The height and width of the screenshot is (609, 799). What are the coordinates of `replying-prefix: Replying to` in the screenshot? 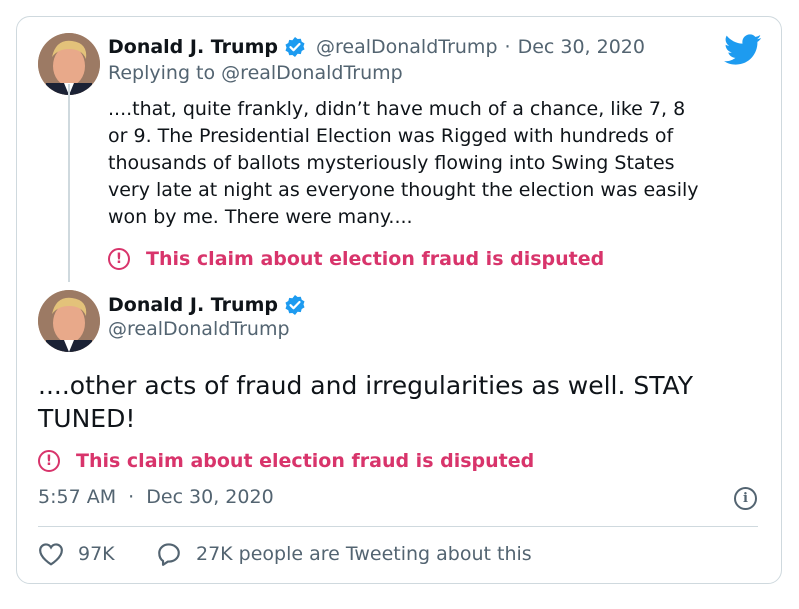 It's located at (162, 73).